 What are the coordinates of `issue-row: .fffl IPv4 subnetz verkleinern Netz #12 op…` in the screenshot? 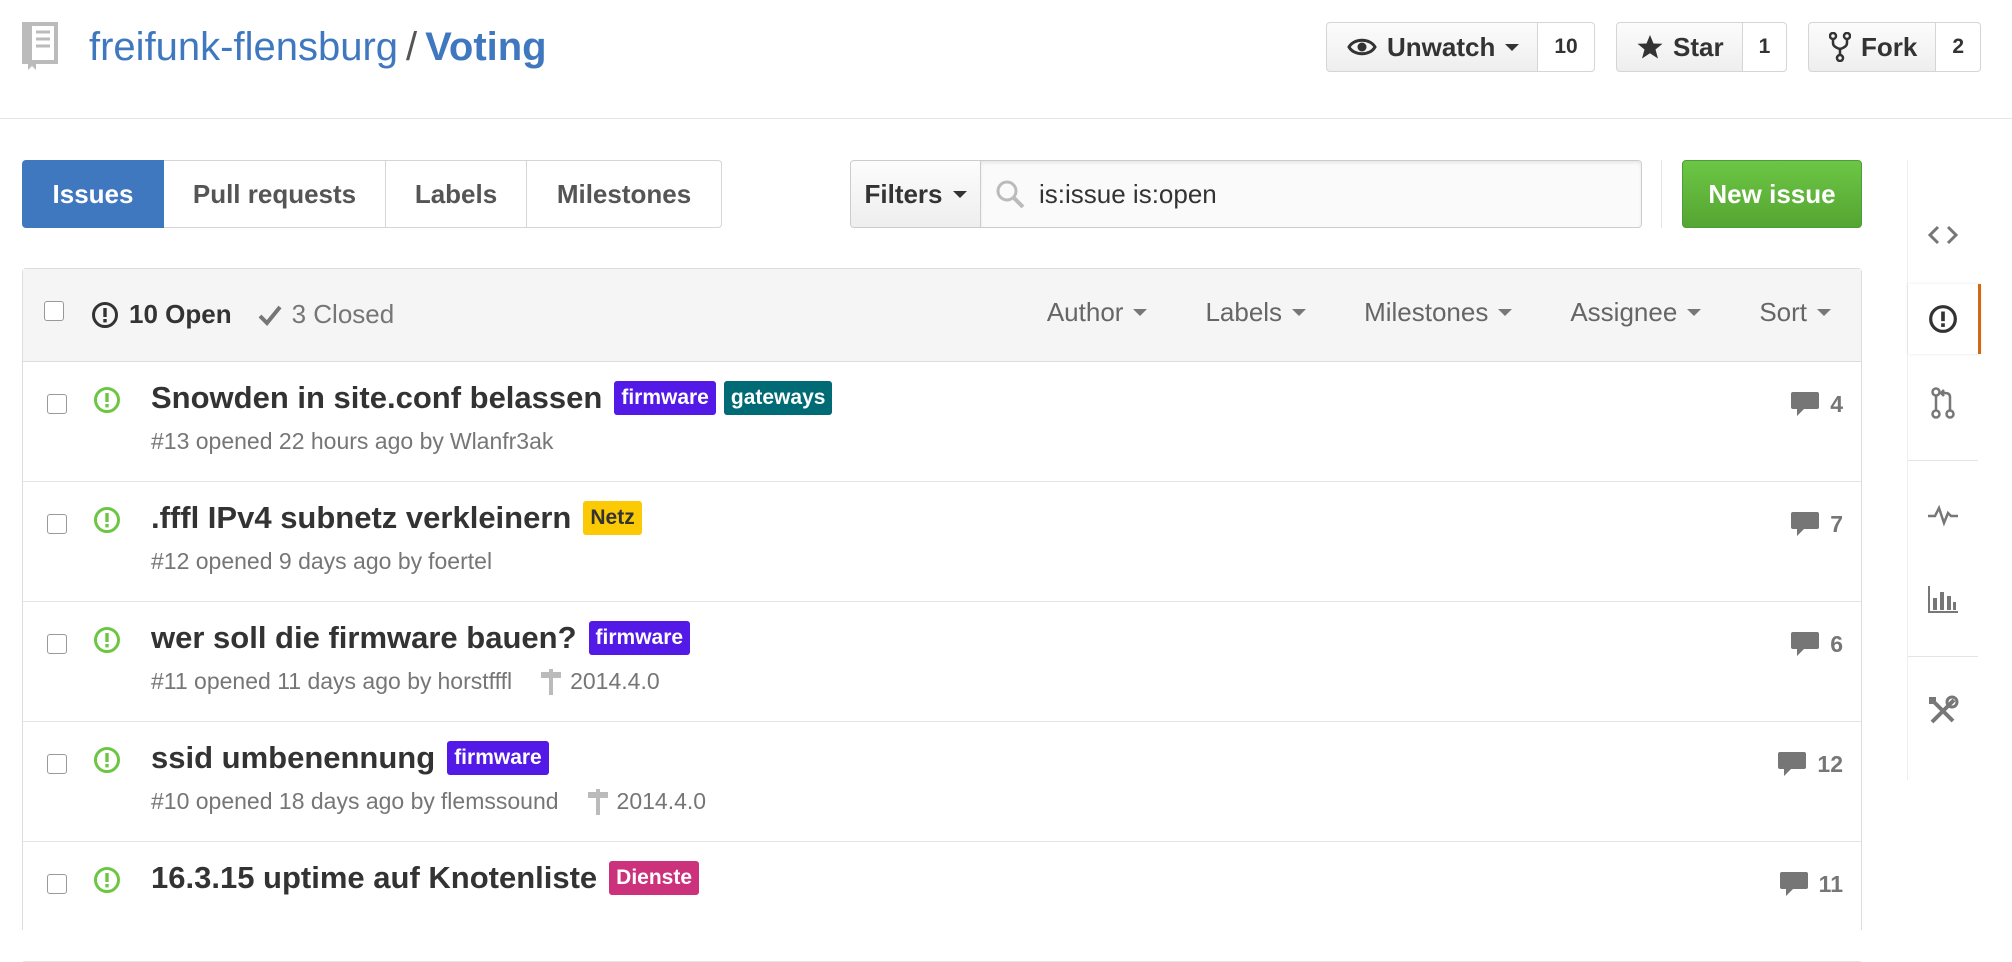 It's located at (942, 542).